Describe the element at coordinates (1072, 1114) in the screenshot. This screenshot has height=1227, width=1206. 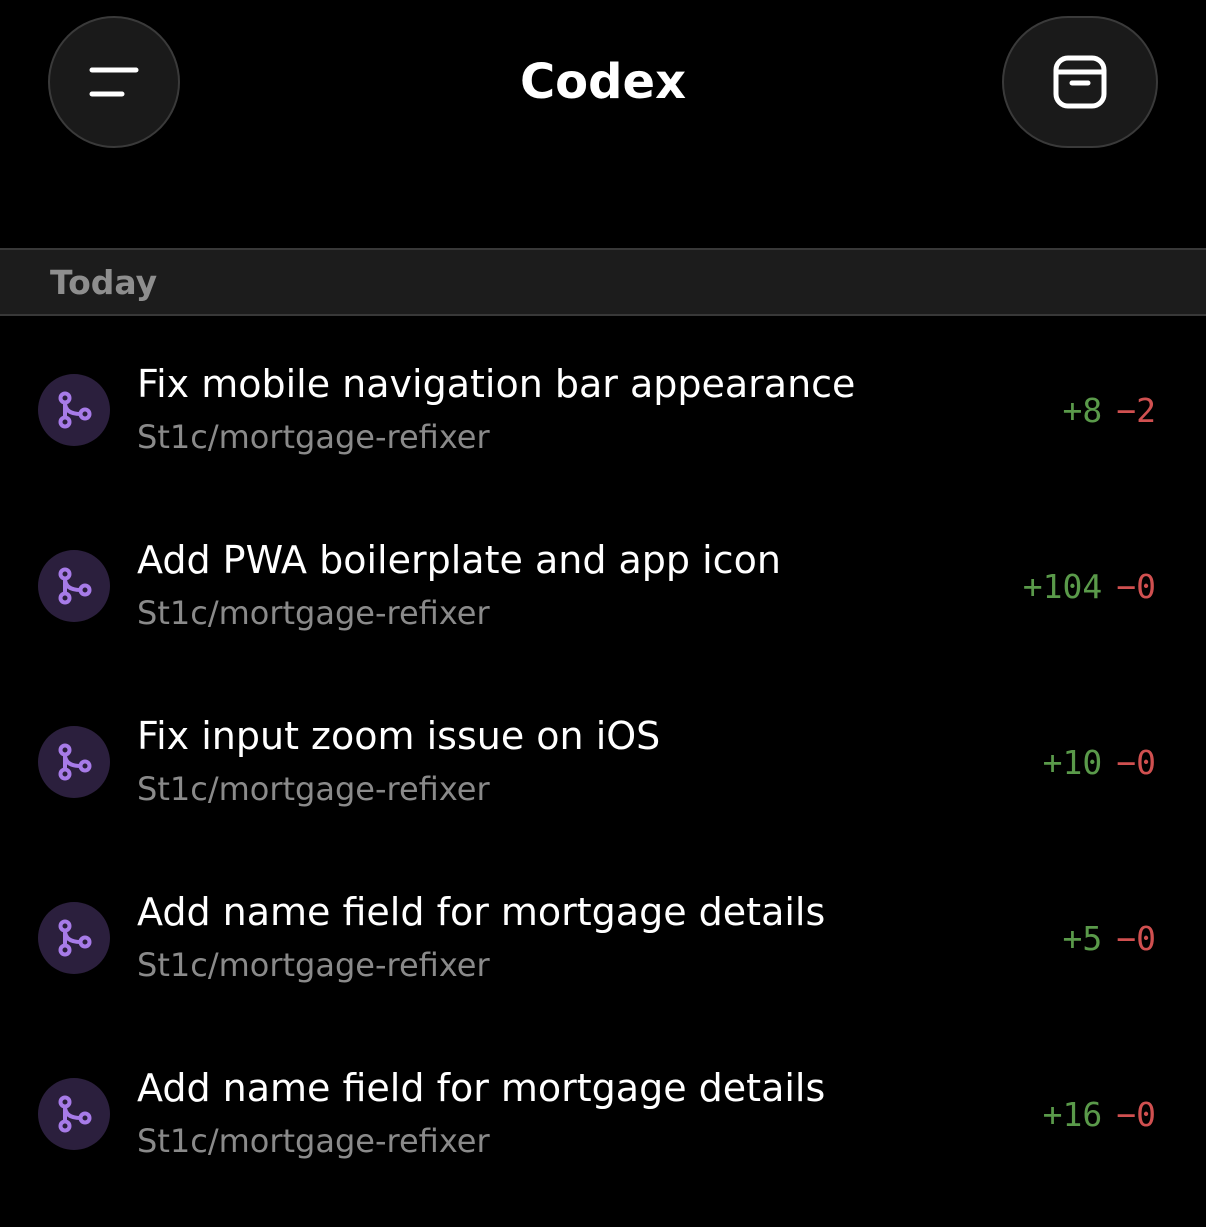
I see `additions-count: +16` at that location.